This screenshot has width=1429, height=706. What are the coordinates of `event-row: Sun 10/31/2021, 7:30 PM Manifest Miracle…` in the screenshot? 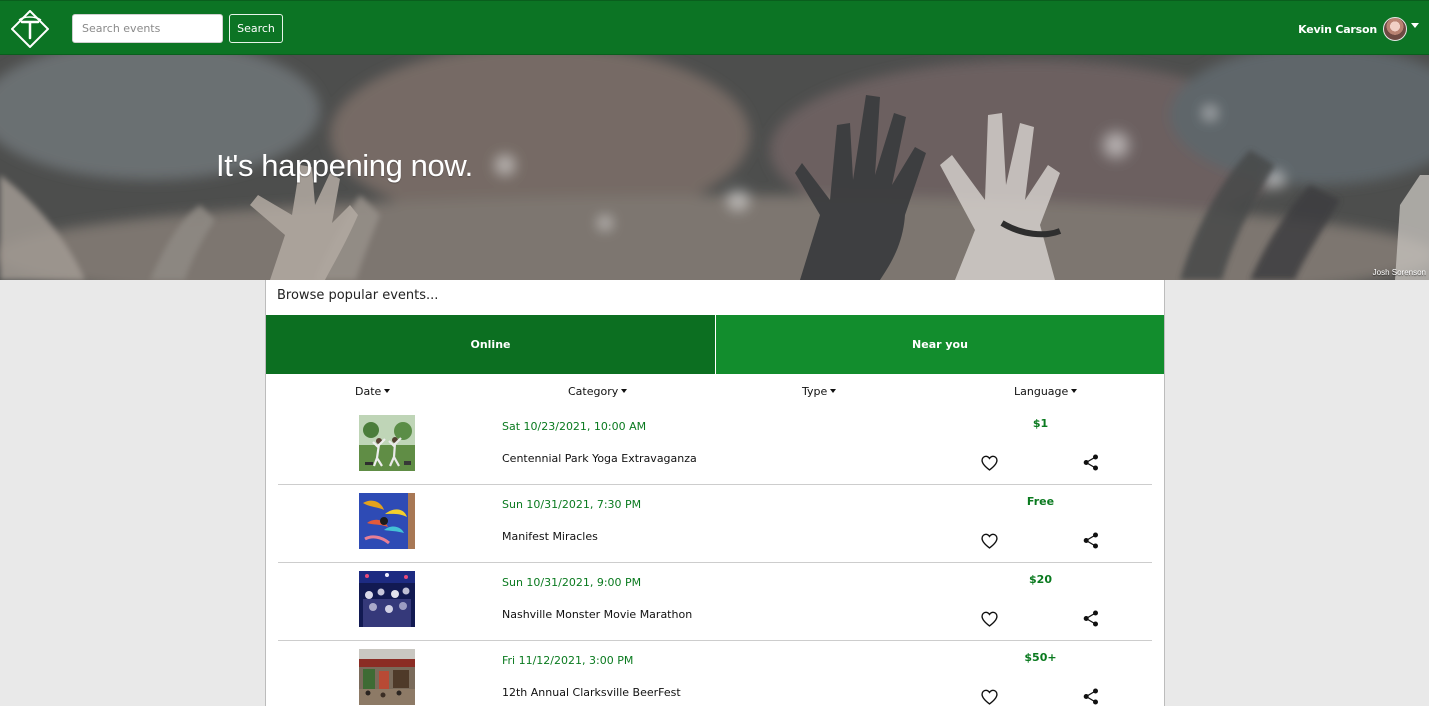 It's located at (715, 524).